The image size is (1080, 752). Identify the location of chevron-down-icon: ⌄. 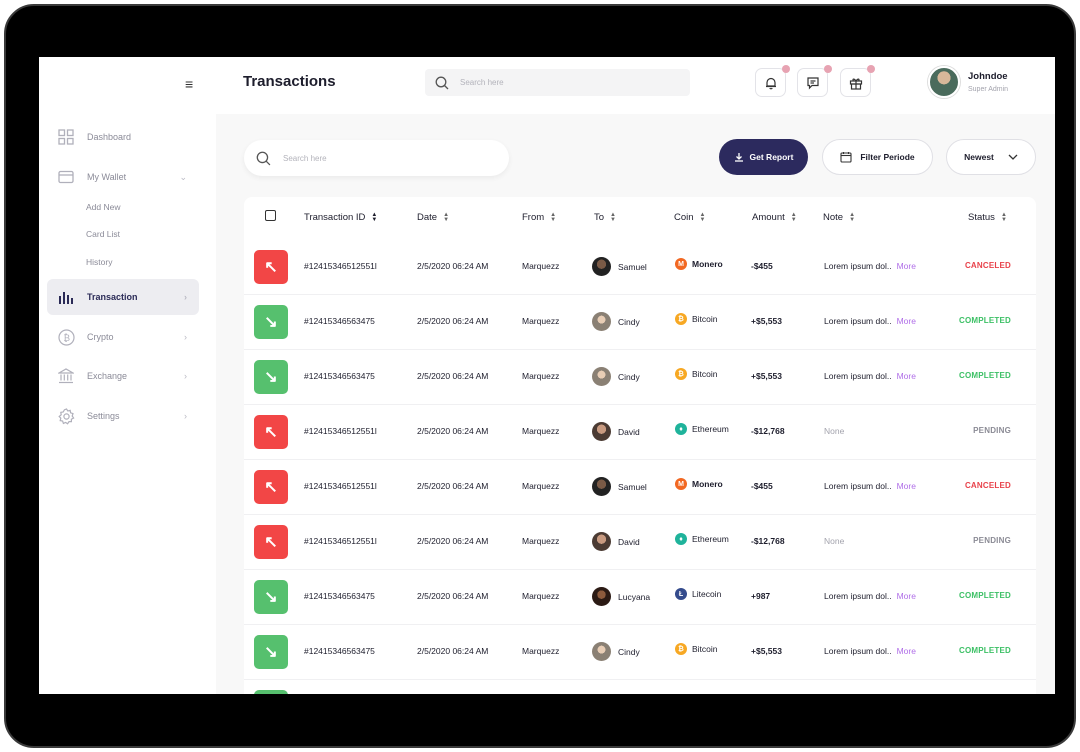
(183, 176).